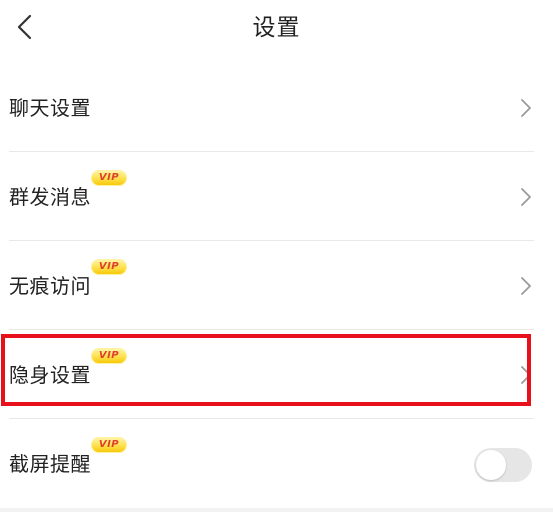  I want to click on row-label: 群发消息, so click(50, 197).